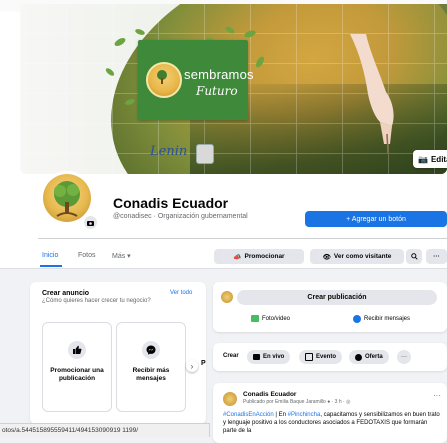 Image resolution: width=447 pixels, height=443 pixels. I want to click on create-label: Crear, so click(231, 356).